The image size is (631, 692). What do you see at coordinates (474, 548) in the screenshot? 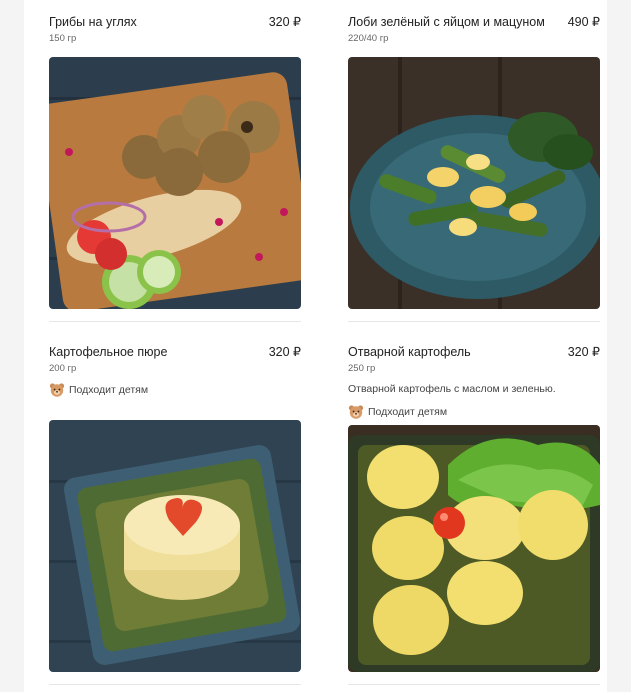
I see `item-photo-boiled-potatoes` at bounding box center [474, 548].